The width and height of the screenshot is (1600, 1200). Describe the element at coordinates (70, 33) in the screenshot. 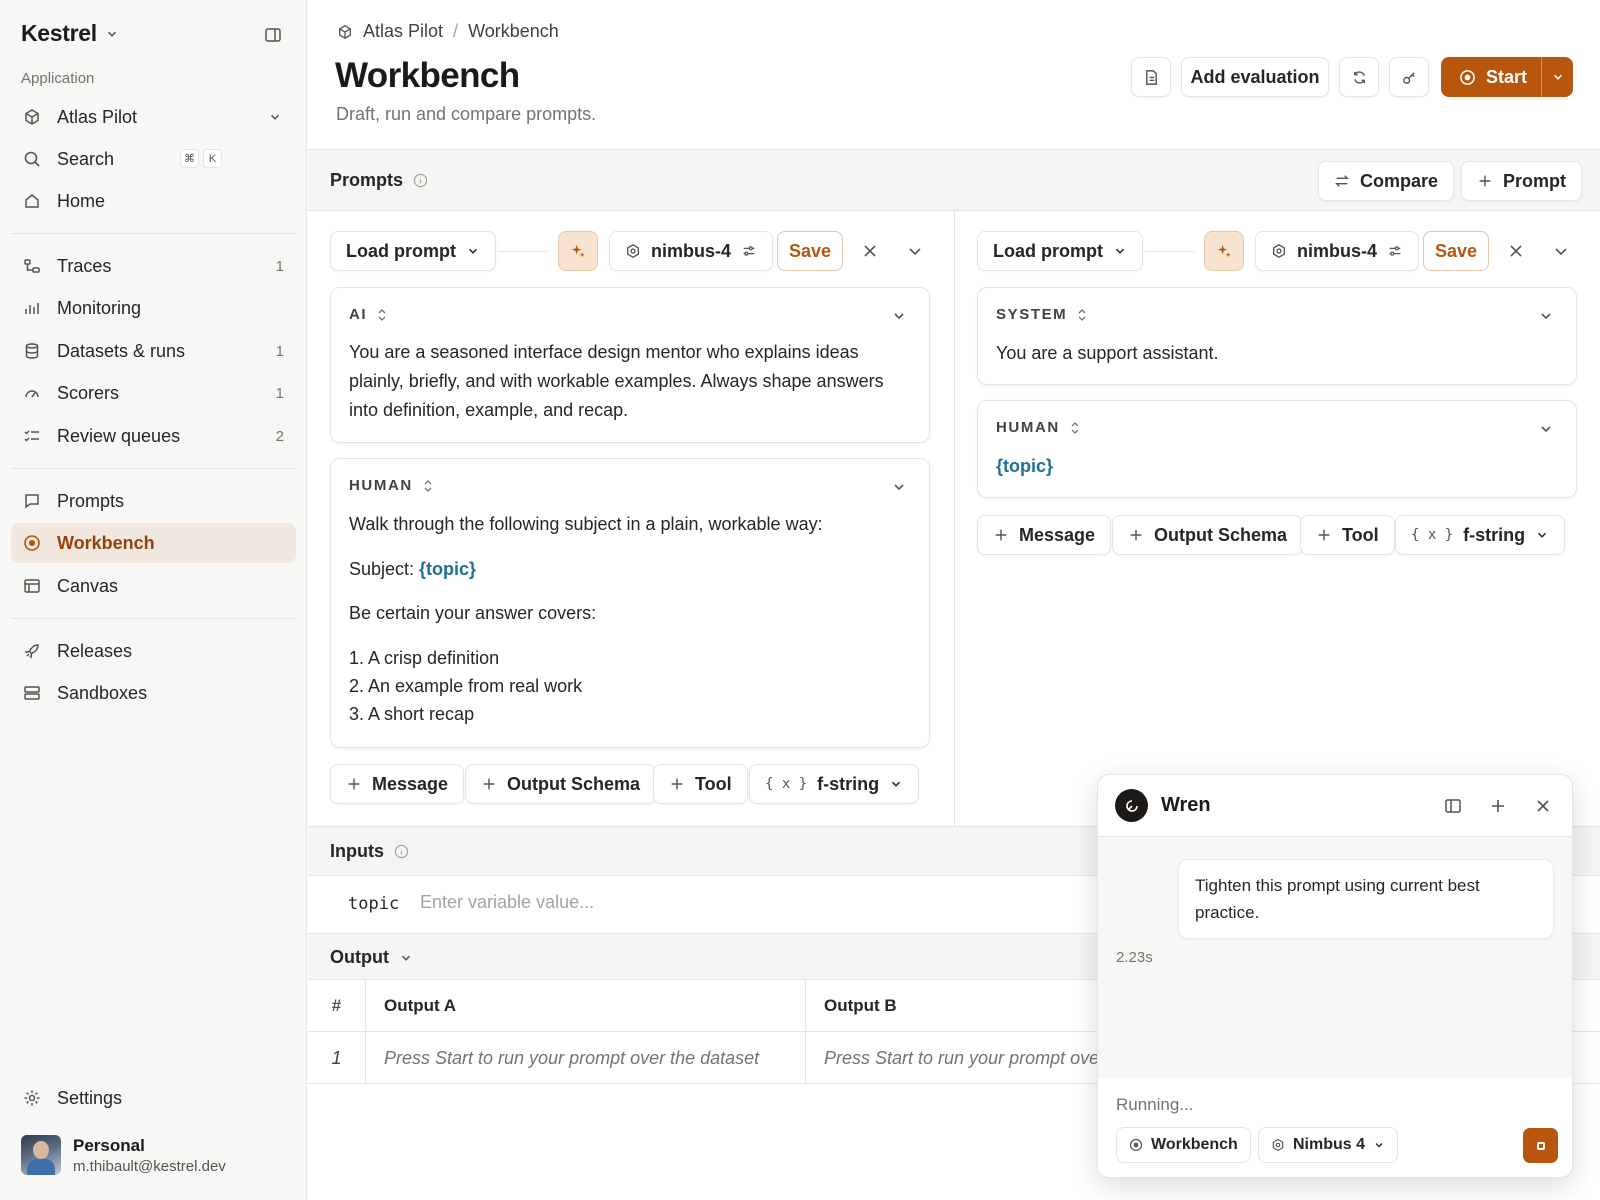

I see `workspace-switcher: Kestrel` at that location.